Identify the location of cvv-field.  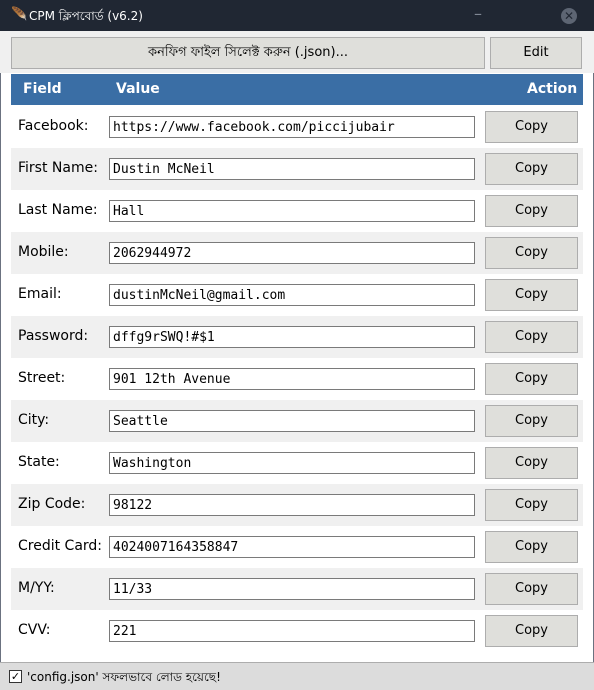
(292, 631).